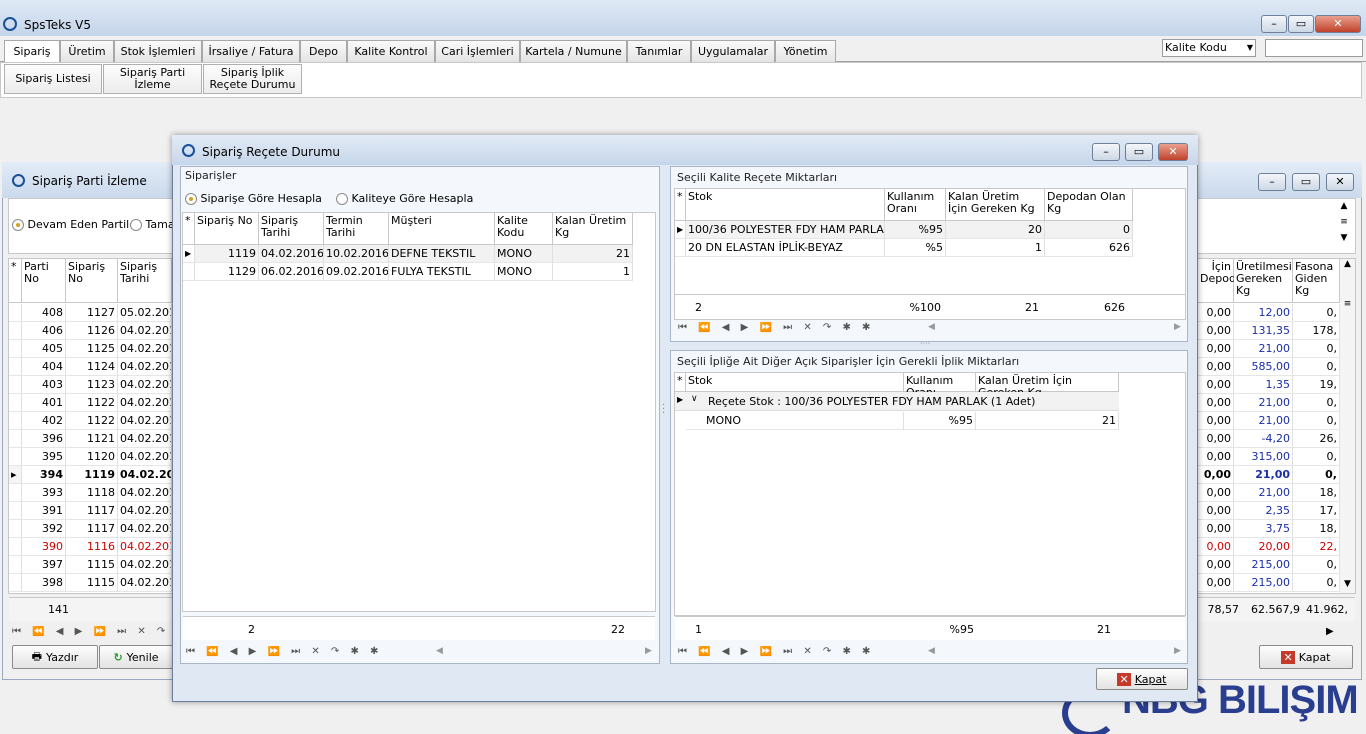  What do you see at coordinates (1263, 331) in the screenshot?
I see `table-cell: 131,35` at bounding box center [1263, 331].